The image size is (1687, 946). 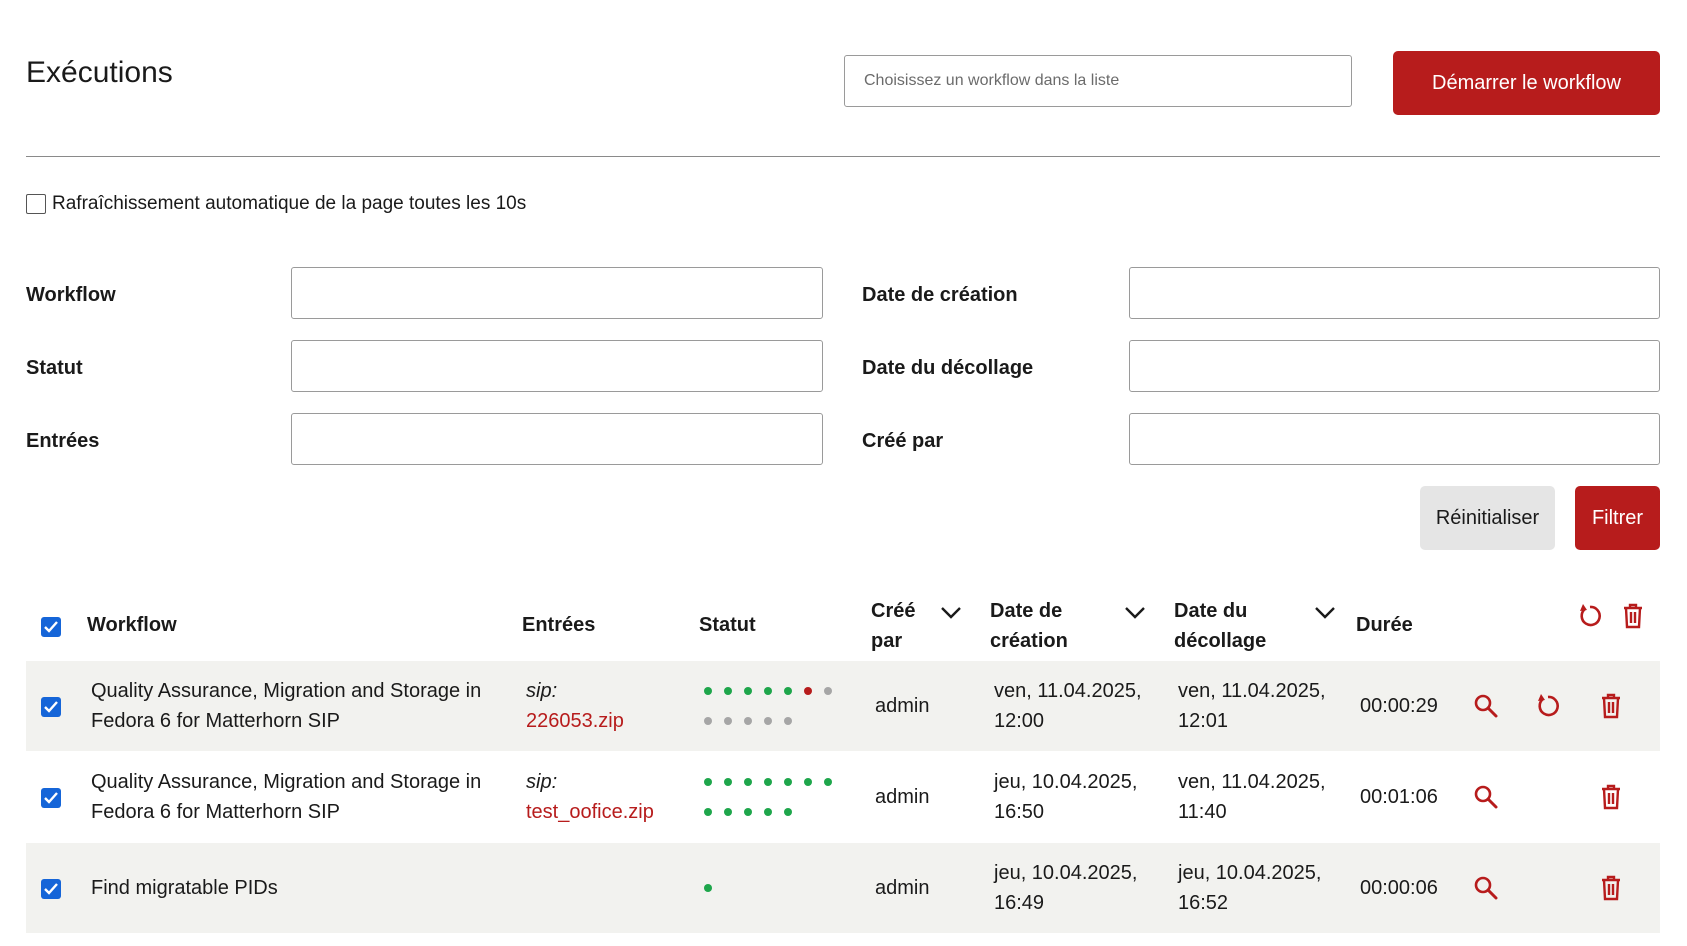 What do you see at coordinates (1029, 626) in the screenshot?
I see `col-created-date: Date de création` at bounding box center [1029, 626].